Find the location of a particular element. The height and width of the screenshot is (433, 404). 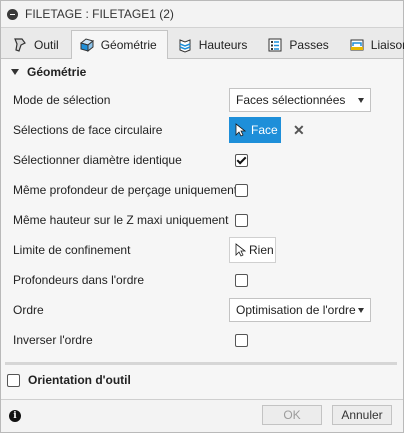

row-same-hole-depth: Même profondeur de perçage uniquement is located at coordinates (202, 190).